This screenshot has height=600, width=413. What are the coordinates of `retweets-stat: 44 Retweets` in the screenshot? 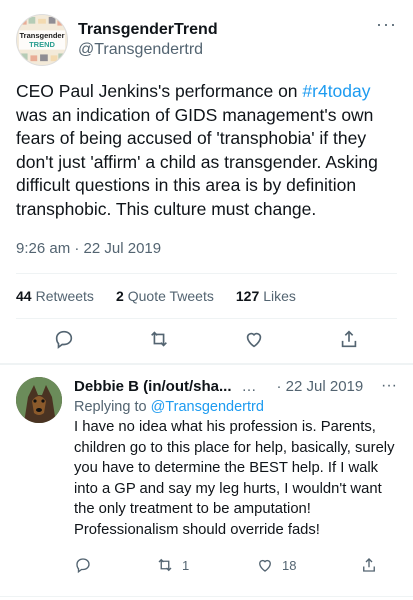 It's located at (55, 296).